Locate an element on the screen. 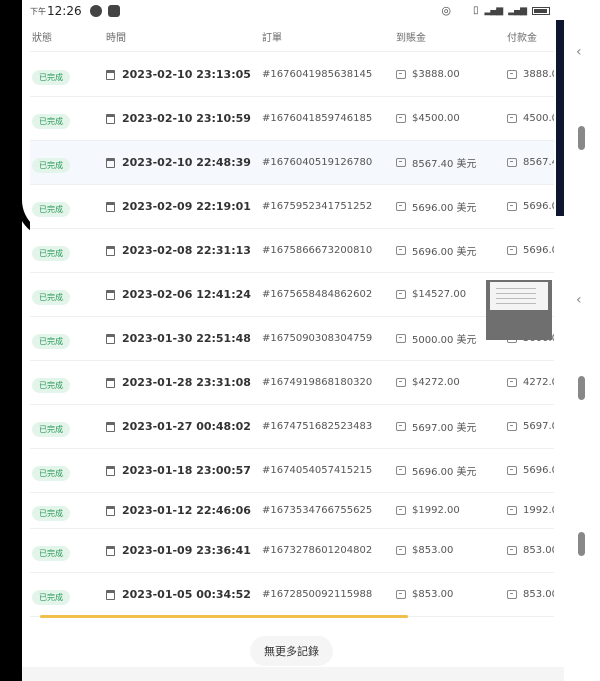  row-order-id: #1674751682523483 is located at coordinates (317, 426).